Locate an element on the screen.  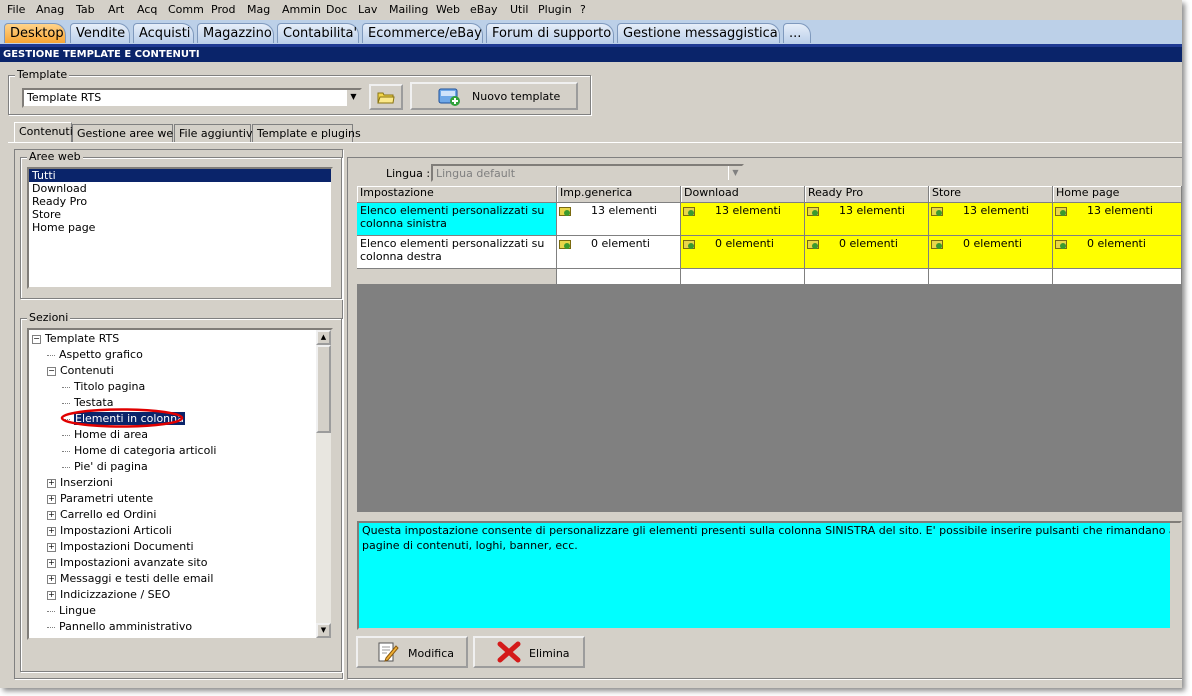
template-select: Template RTS ▼ is located at coordinates (192, 98).